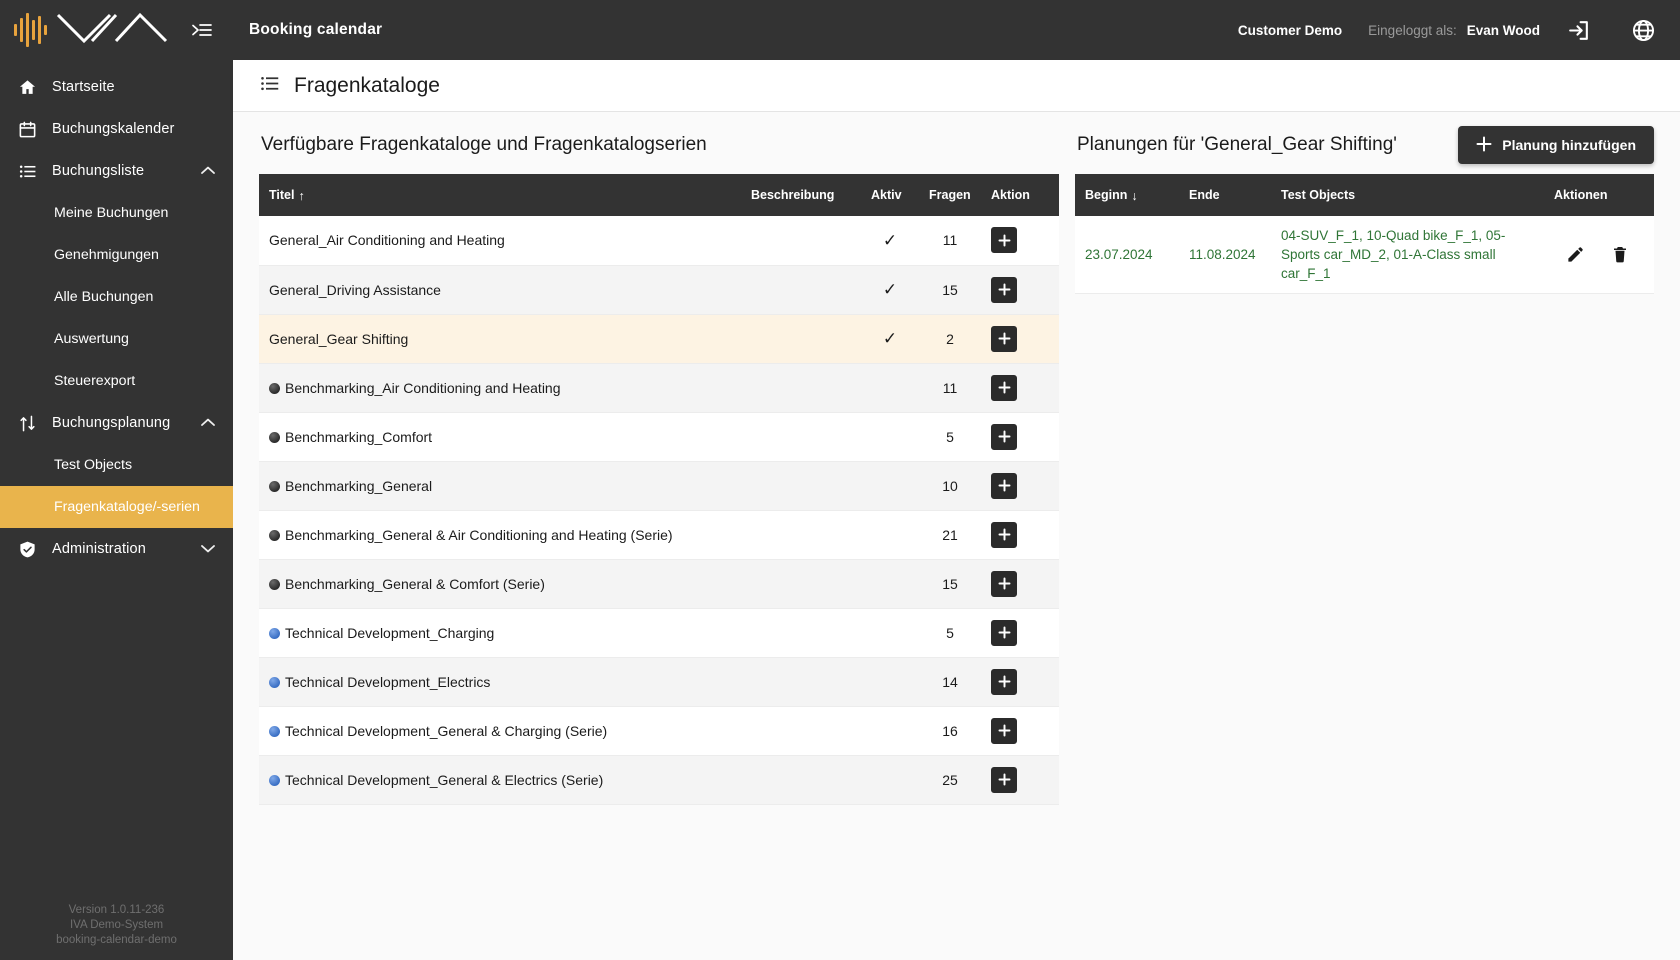 This screenshot has width=1680, height=960. Describe the element at coordinates (956, 86) in the screenshot. I see `page-header: Fragenkataloge` at that location.